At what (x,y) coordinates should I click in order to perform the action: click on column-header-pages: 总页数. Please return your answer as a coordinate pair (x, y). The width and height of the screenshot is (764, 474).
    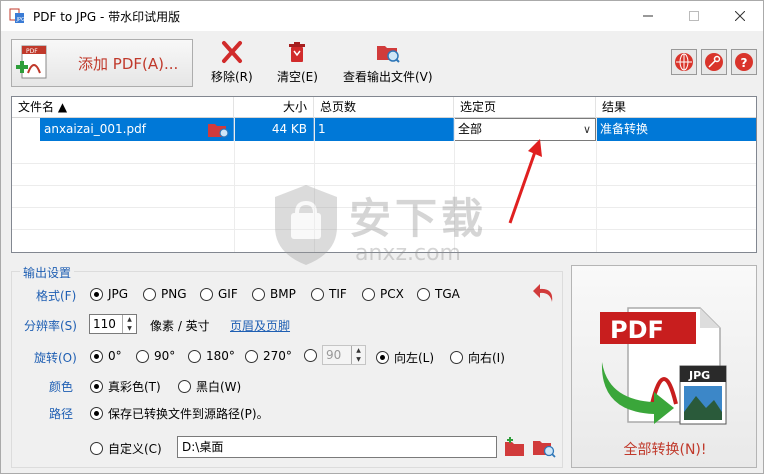
    Looking at the image, I should click on (384, 107).